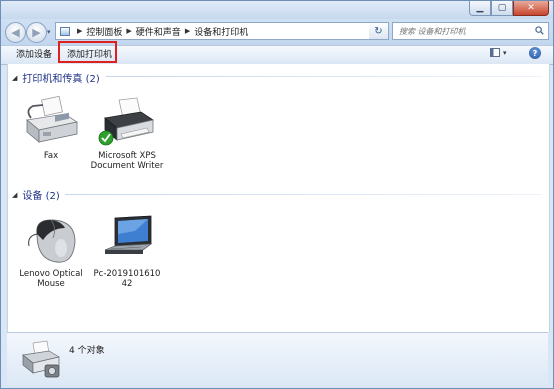  I want to click on device-label: Microsoft XPS Document Writer, so click(127, 161).